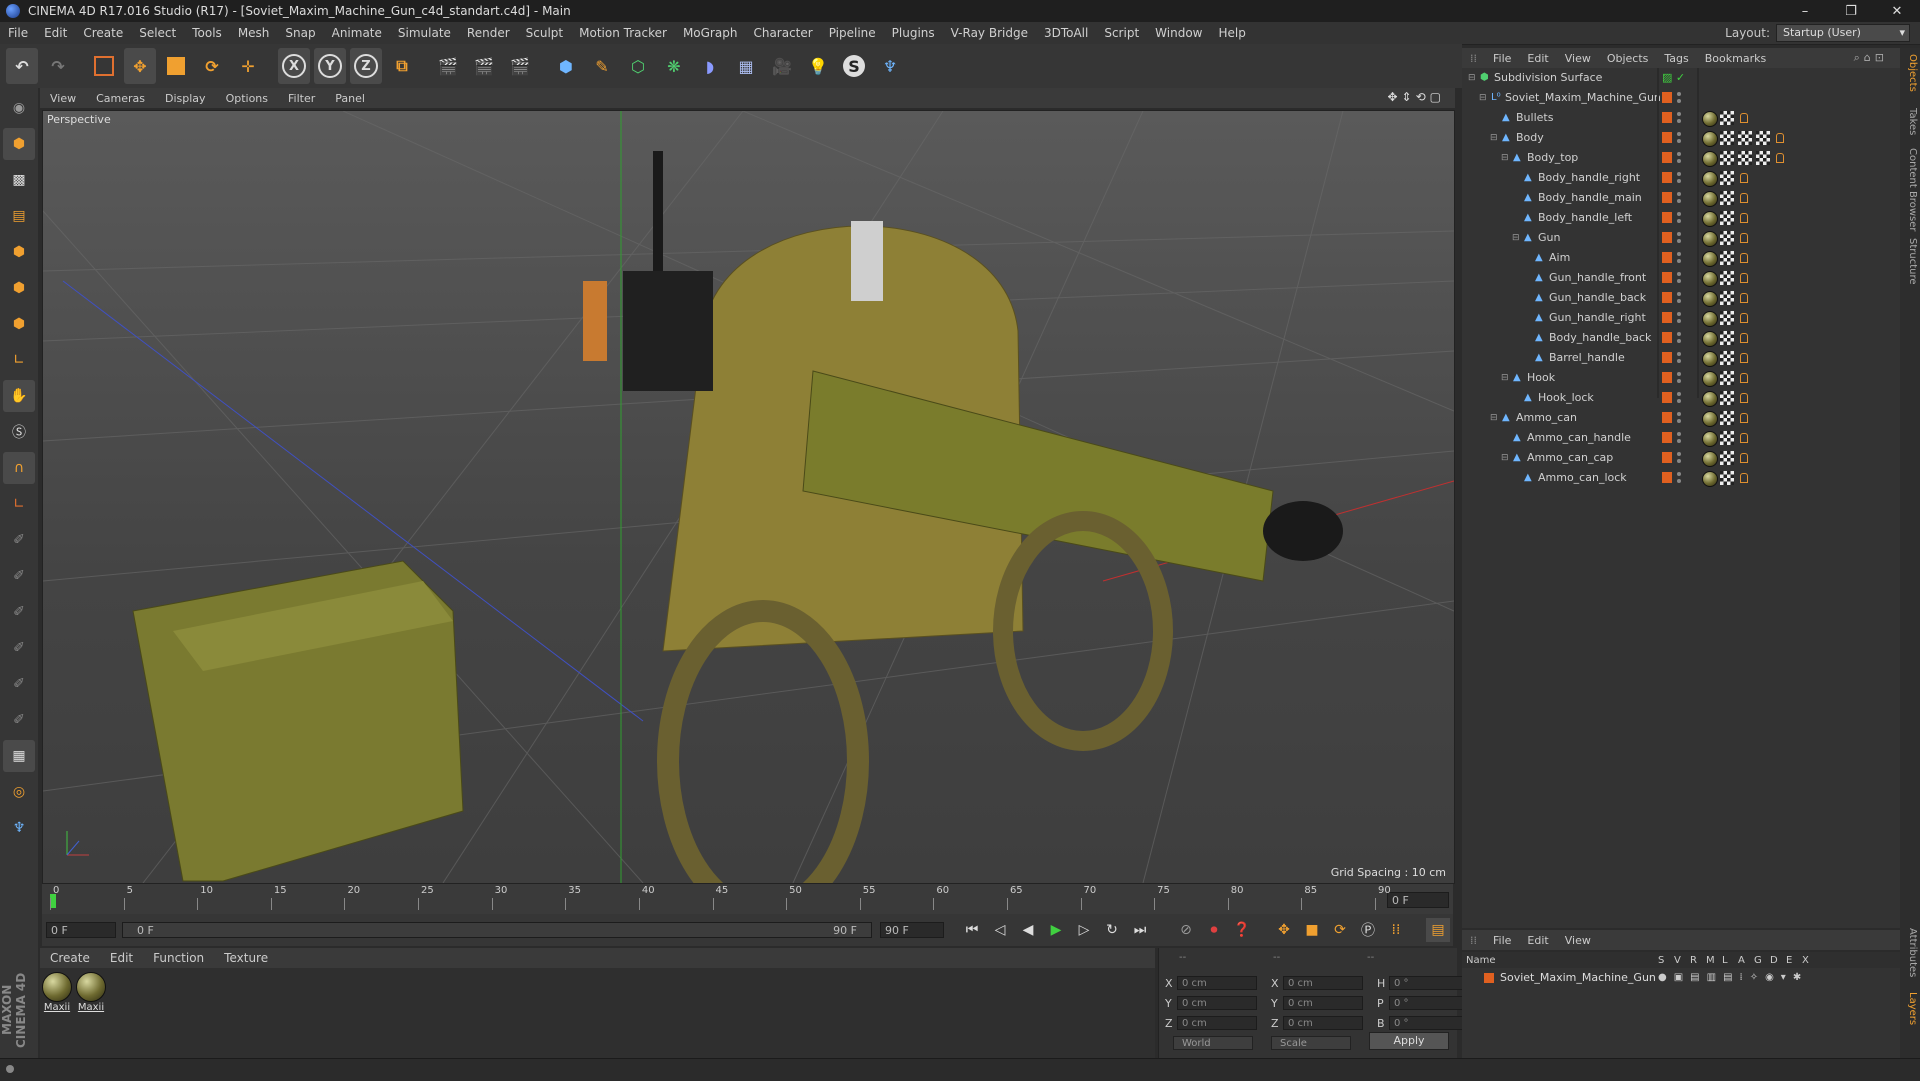 This screenshot has width=1920, height=1081. I want to click on render-settings-button: 🎬, so click(520, 66).